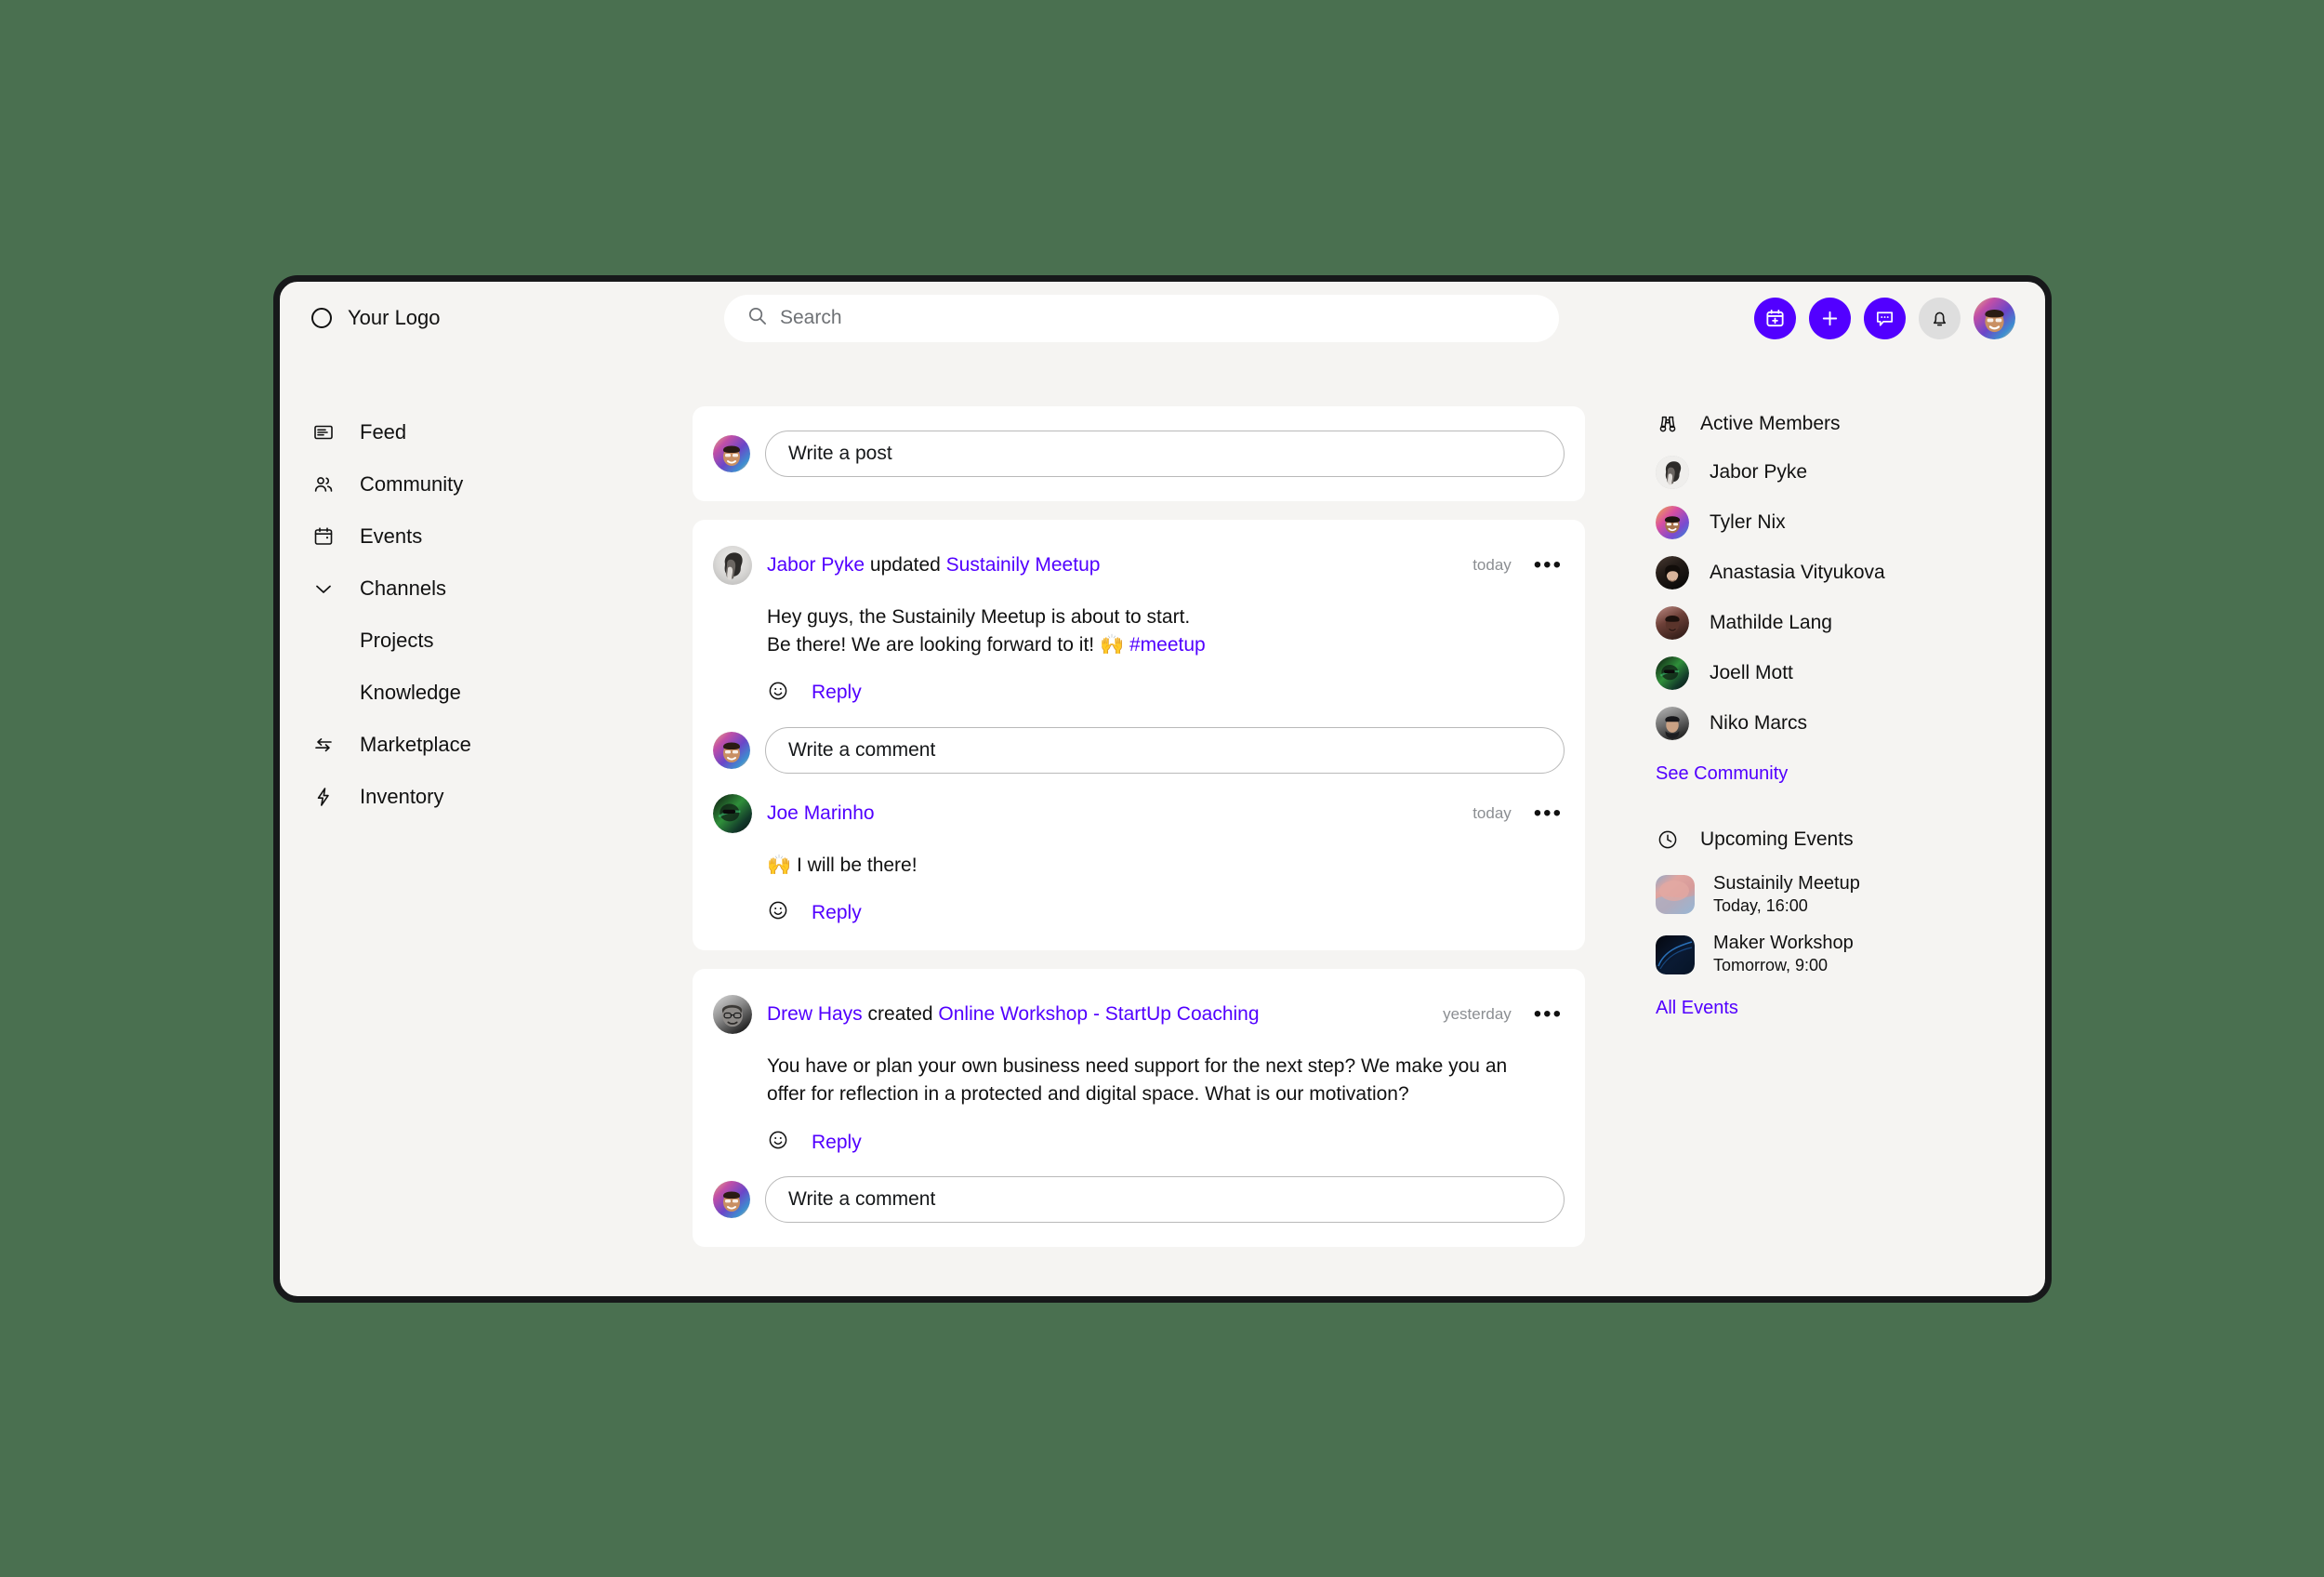 Image resolution: width=2324 pixels, height=1577 pixels. I want to click on sidebar-item-label: Community, so click(412, 484).